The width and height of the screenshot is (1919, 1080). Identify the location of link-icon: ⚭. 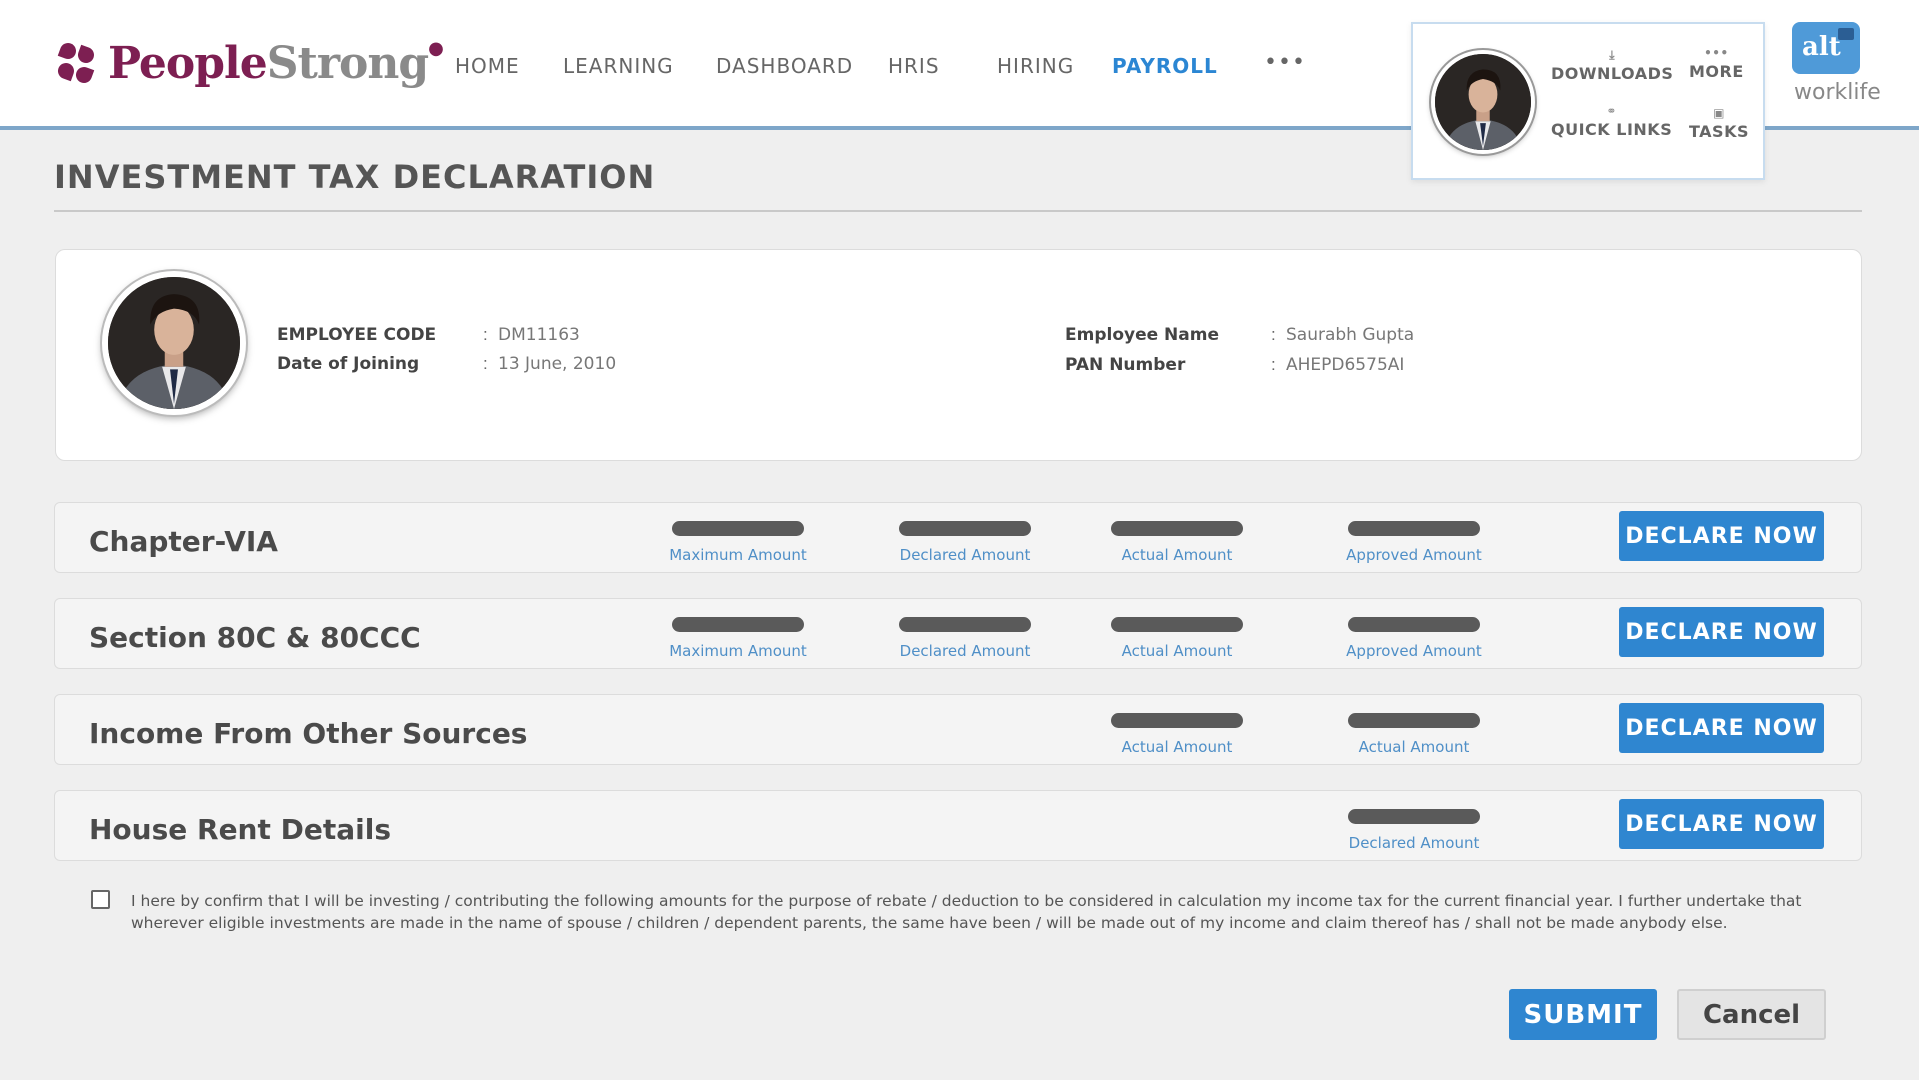
(1611, 111).